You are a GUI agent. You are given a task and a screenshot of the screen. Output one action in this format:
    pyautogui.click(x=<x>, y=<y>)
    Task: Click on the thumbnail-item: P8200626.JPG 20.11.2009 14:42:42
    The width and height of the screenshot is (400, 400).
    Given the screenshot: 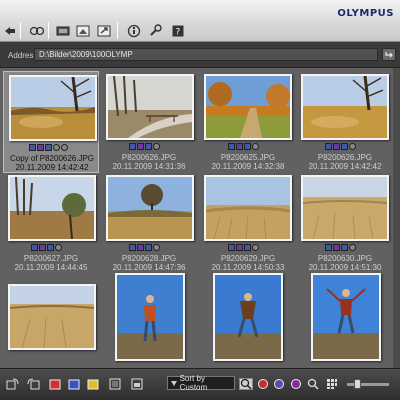 What is the action you would take?
    pyautogui.click(x=345, y=122)
    